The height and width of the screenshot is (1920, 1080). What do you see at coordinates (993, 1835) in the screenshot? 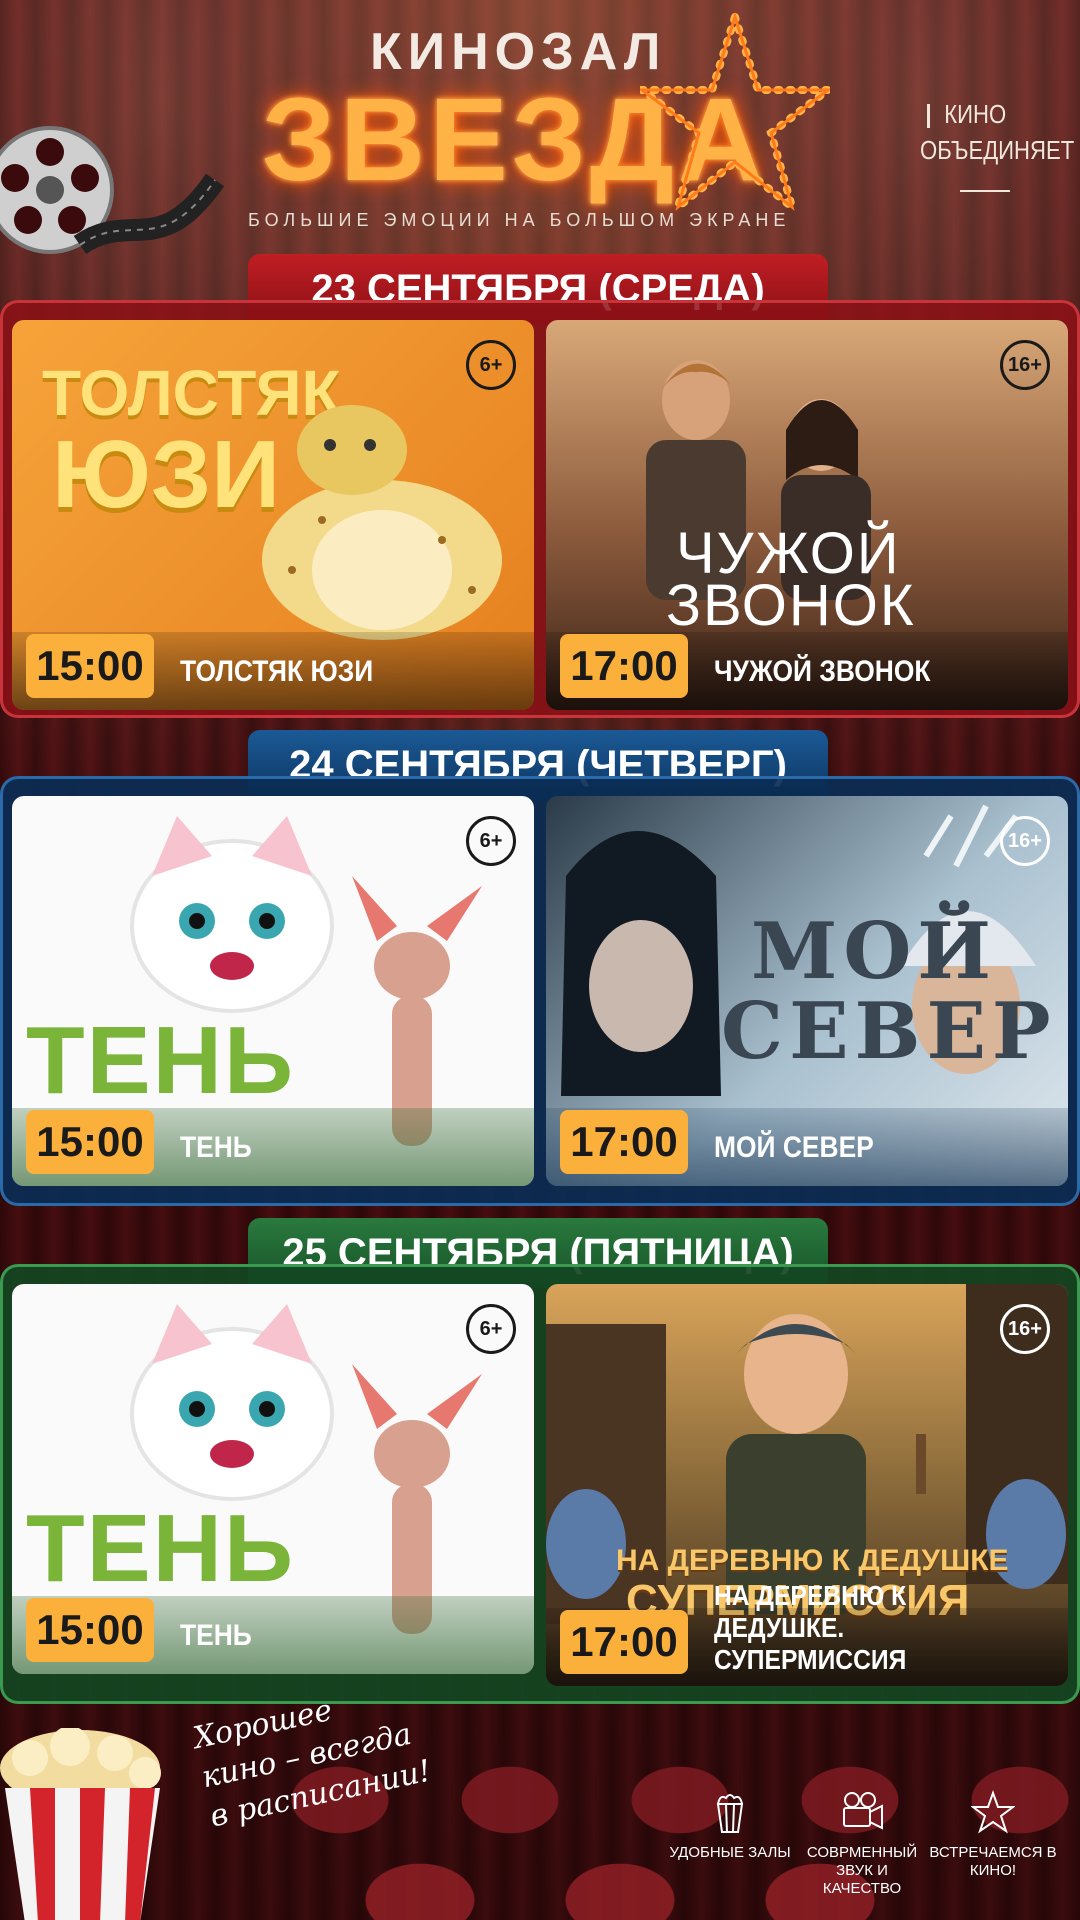
I see `feature-meet: ВСТРЕЧАЕМСЯ В КИНО!` at bounding box center [993, 1835].